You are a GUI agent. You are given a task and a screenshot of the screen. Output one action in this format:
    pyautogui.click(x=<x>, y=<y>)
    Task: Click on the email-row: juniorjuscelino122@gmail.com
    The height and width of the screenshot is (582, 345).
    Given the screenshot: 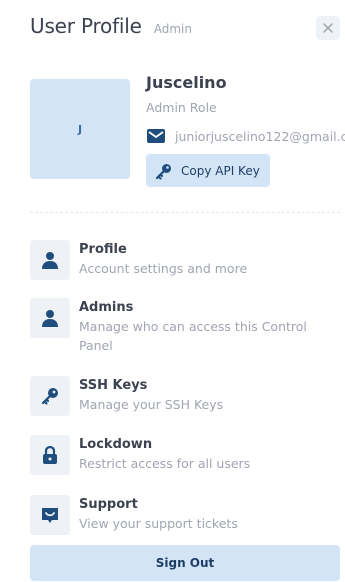 What is the action you would take?
    pyautogui.click(x=245, y=136)
    